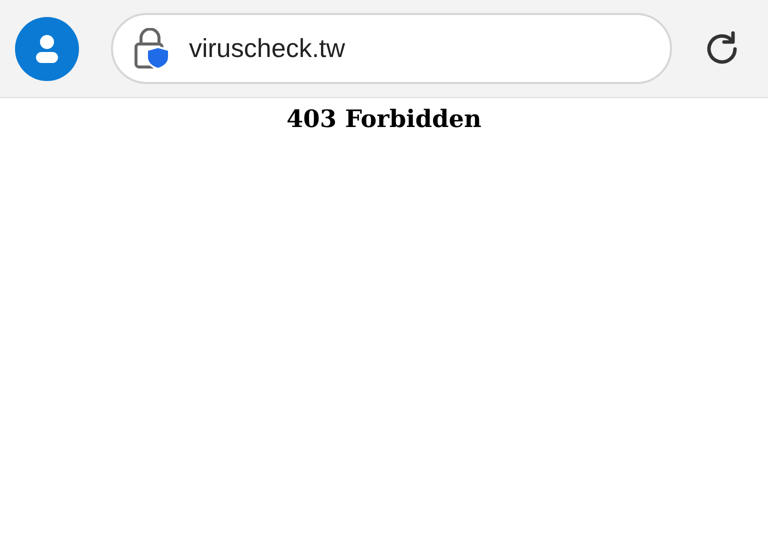 Image resolution: width=768 pixels, height=556 pixels. I want to click on url-text: viruscheck.tw, so click(267, 48).